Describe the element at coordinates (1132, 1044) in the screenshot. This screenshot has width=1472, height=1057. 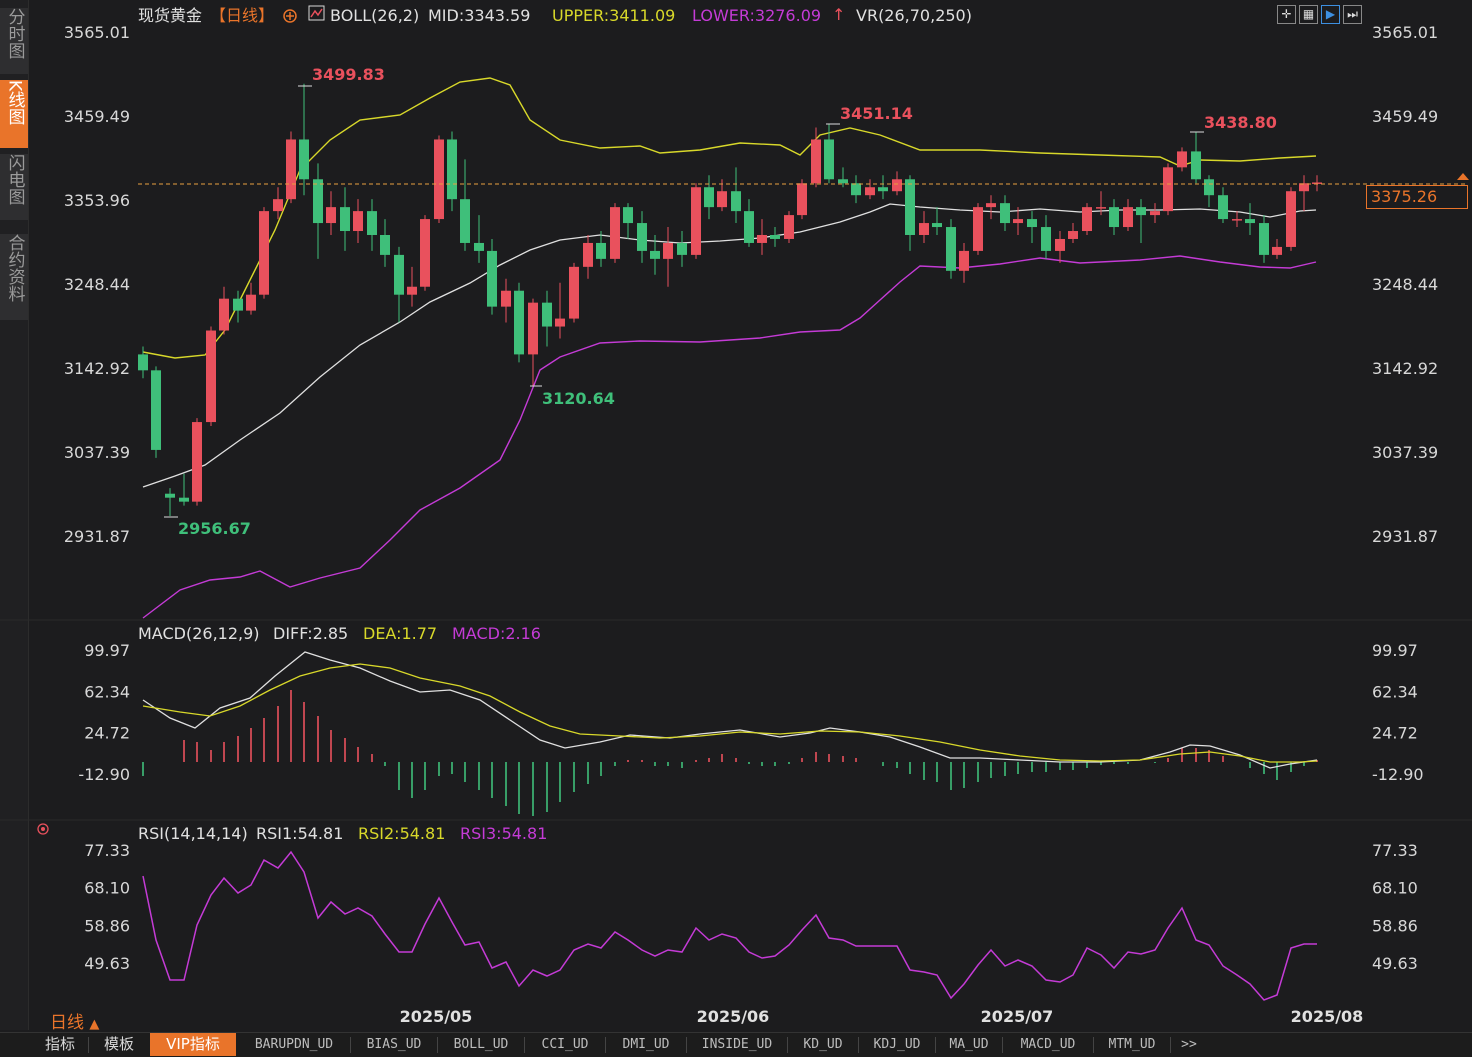
I see `indicator-mtm: MTM_UD` at that location.